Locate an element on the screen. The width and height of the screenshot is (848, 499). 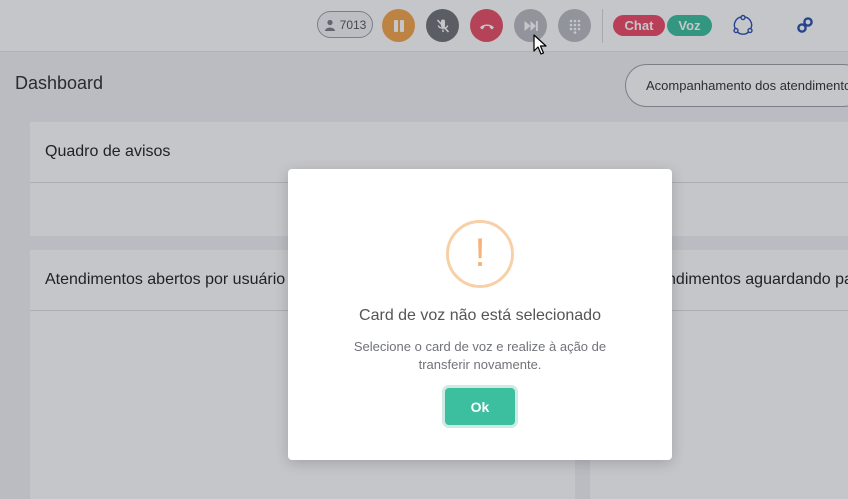
alert-mark: ! is located at coordinates (480, 253).